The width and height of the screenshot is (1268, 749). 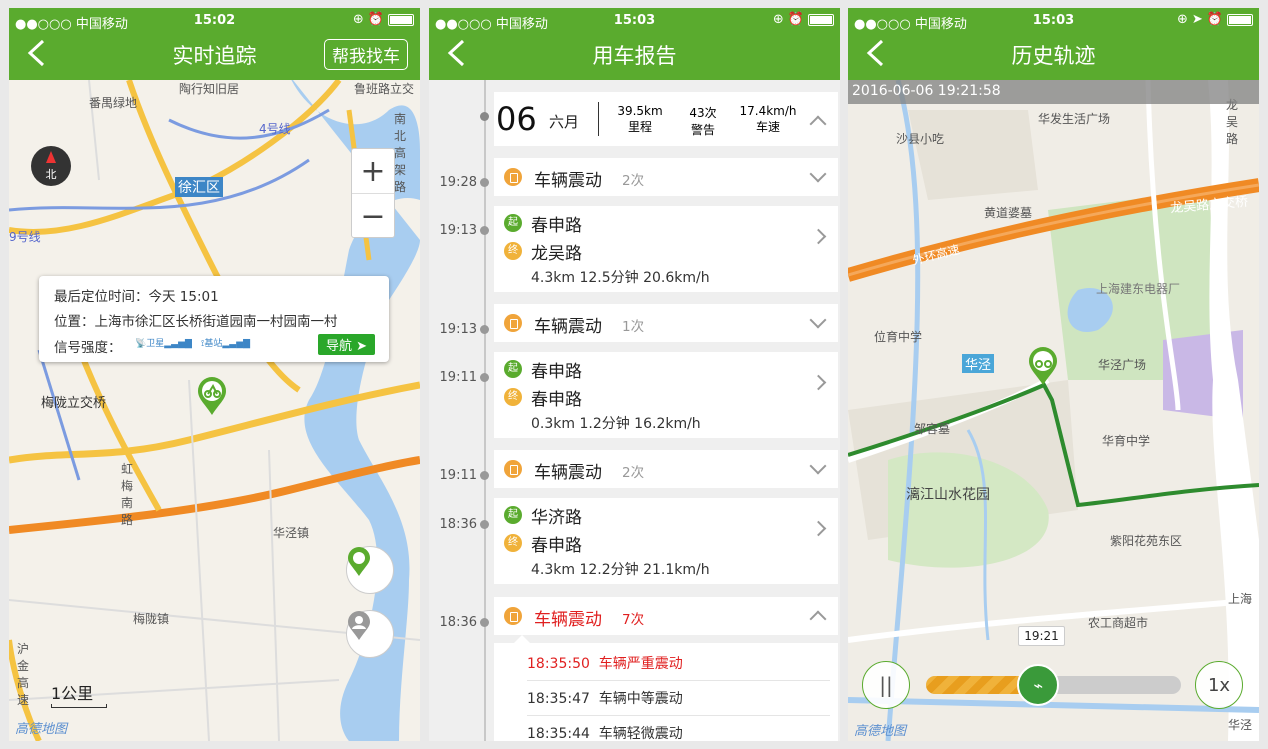 I want to click on detail-item: 18:35:44 车辆轻微震动, so click(x=605, y=732).